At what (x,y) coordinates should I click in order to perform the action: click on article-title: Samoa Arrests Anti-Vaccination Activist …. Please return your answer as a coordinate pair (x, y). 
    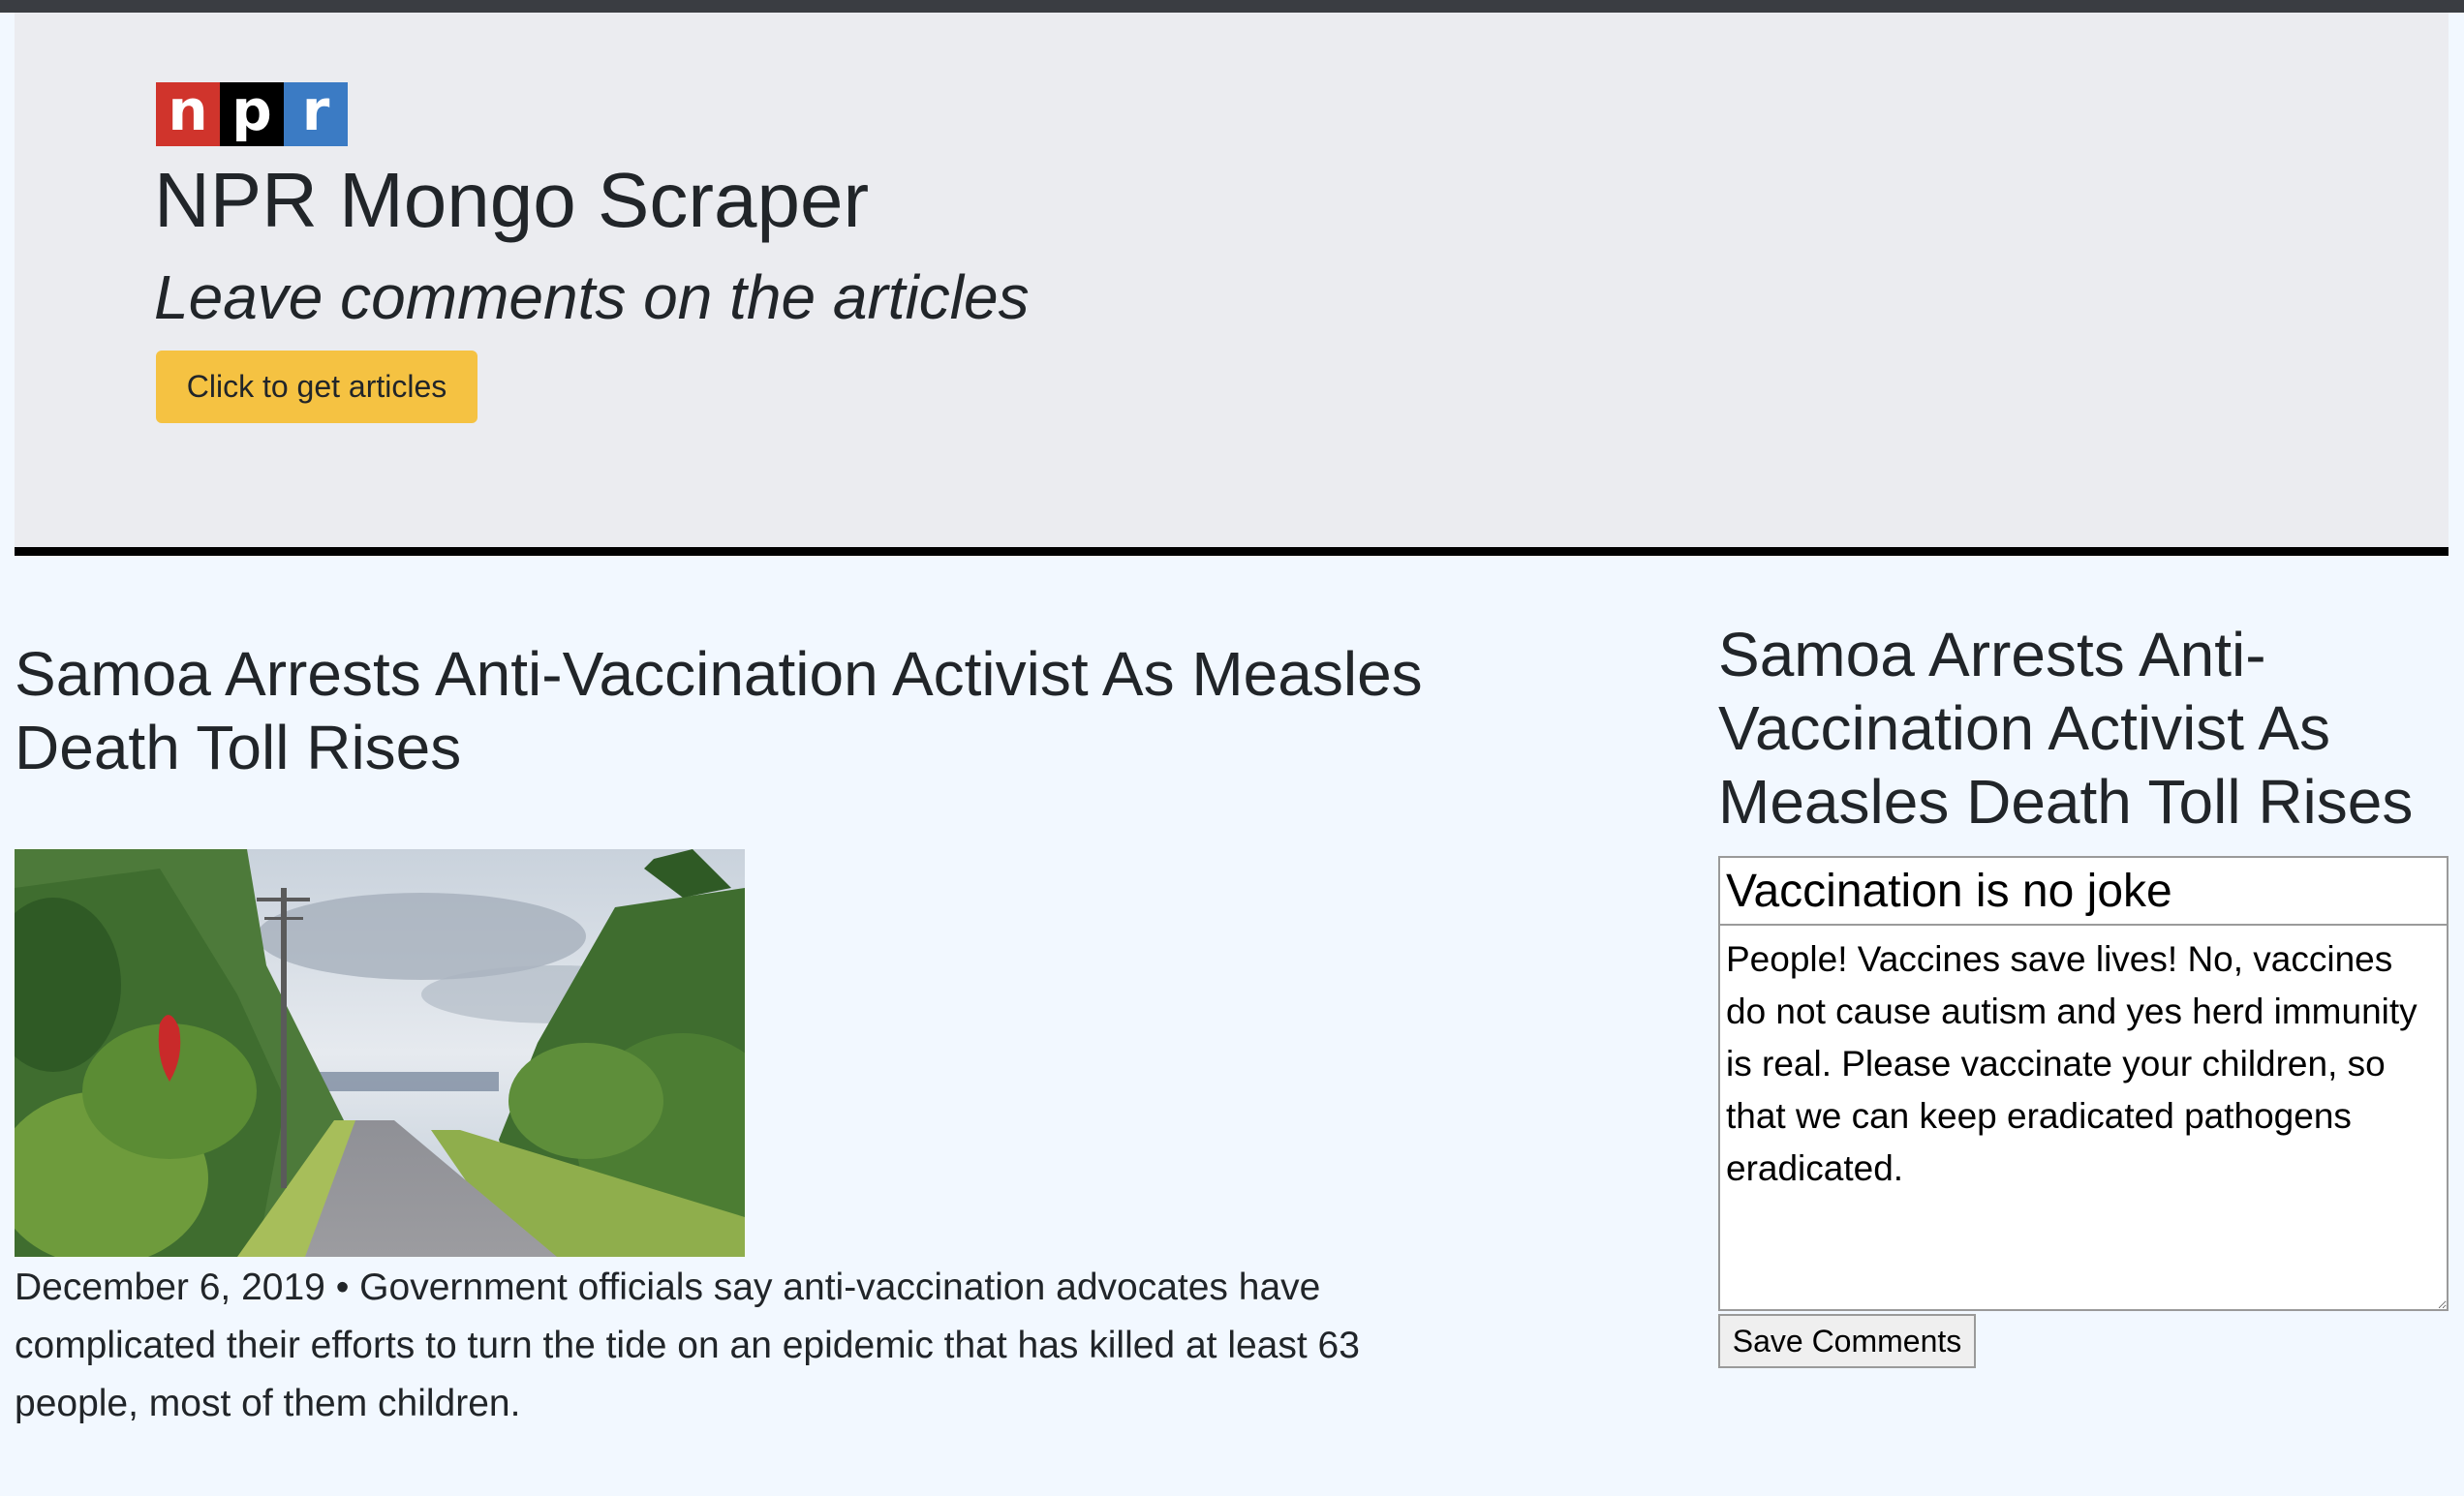
    Looking at the image, I should click on (751, 710).